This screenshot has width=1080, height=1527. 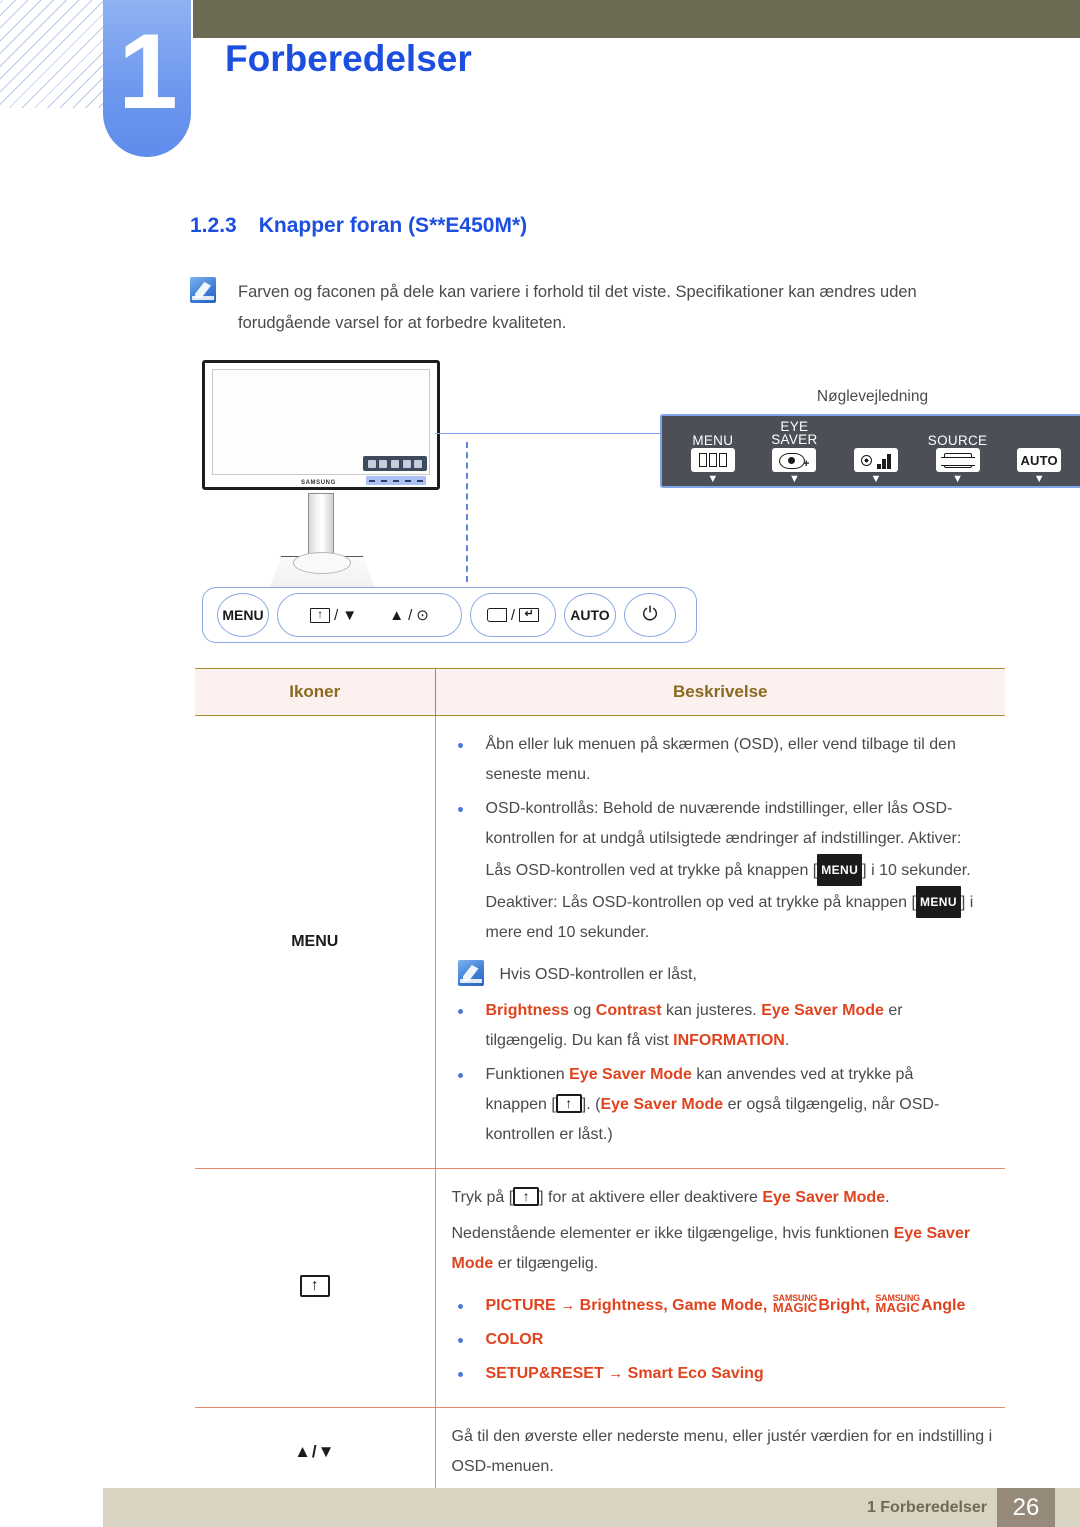 What do you see at coordinates (650, 615) in the screenshot?
I see `power-button: ⏻` at bounding box center [650, 615].